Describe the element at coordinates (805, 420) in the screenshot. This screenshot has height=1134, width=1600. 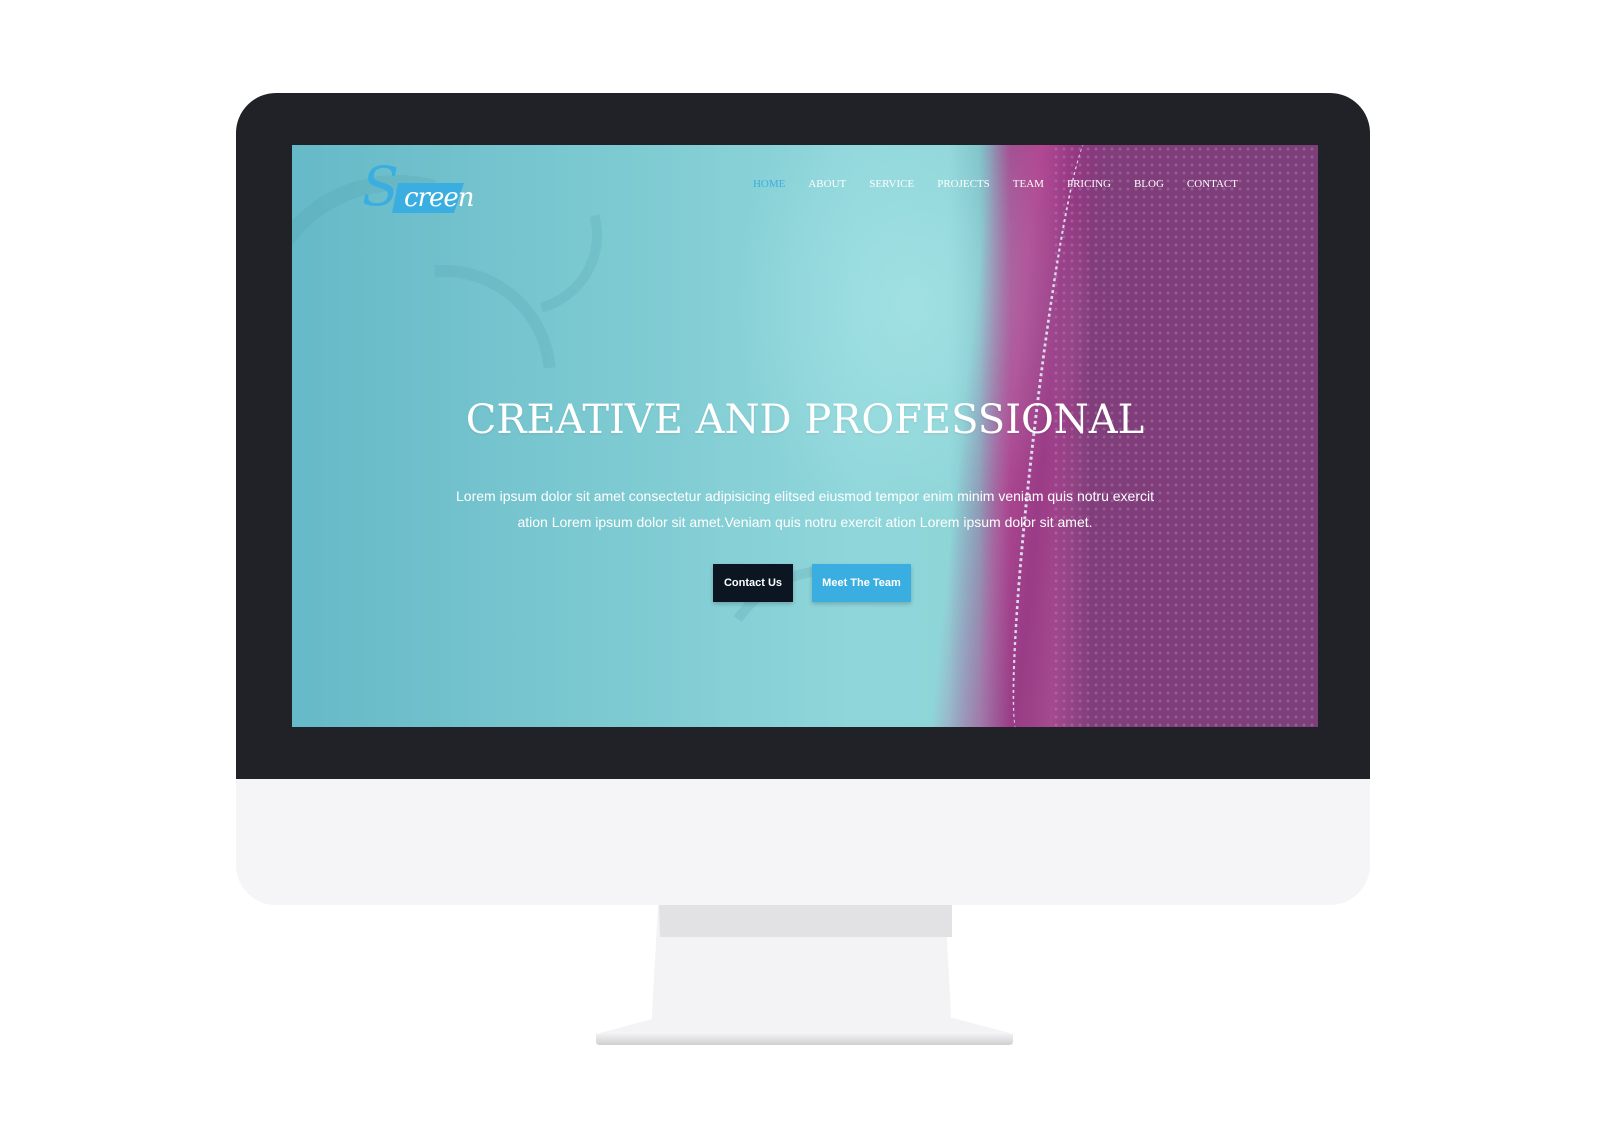
I see `hero-title: CREATIVE AND PROFESSIONAL` at that location.